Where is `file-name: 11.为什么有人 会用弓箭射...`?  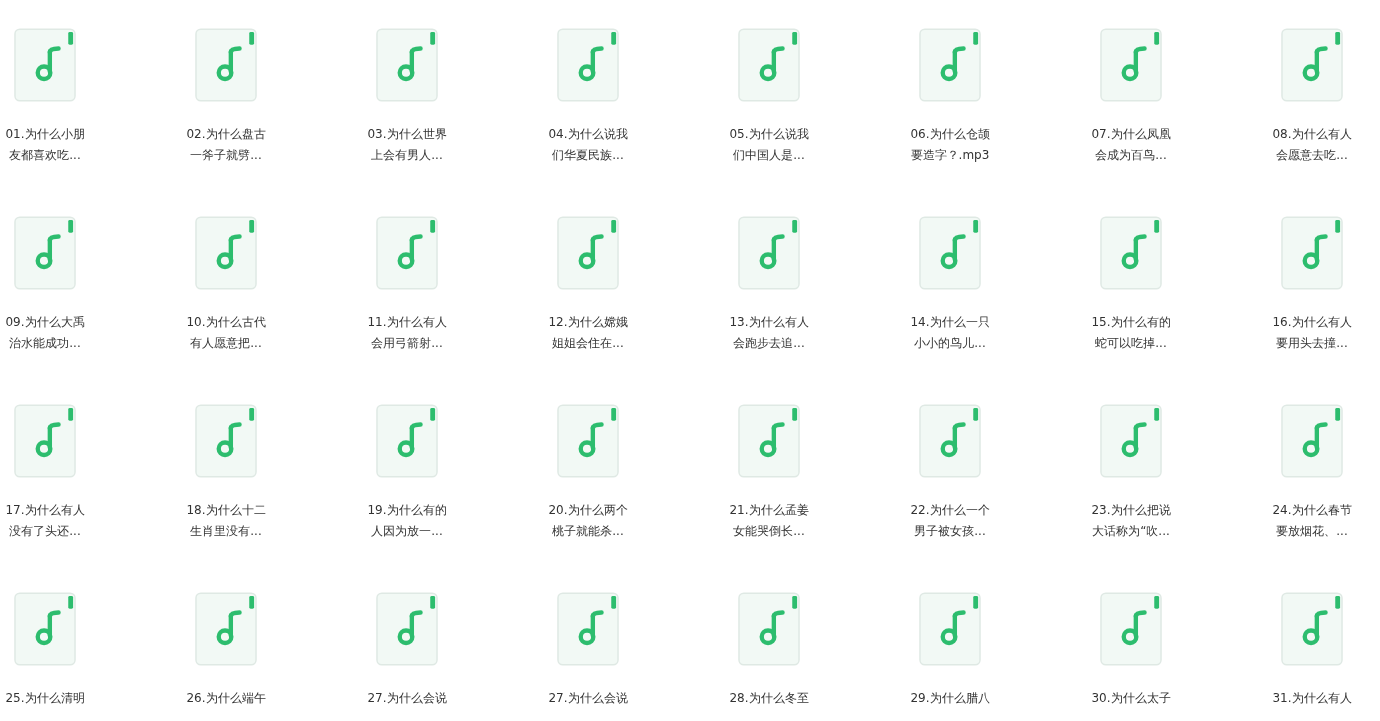 file-name: 11.为什么有人 会用弓箭射... is located at coordinates (407, 333).